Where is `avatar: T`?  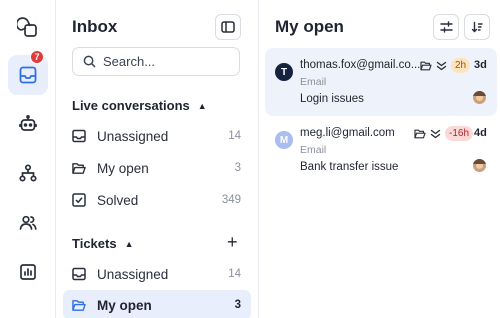 avatar: T is located at coordinates (284, 72).